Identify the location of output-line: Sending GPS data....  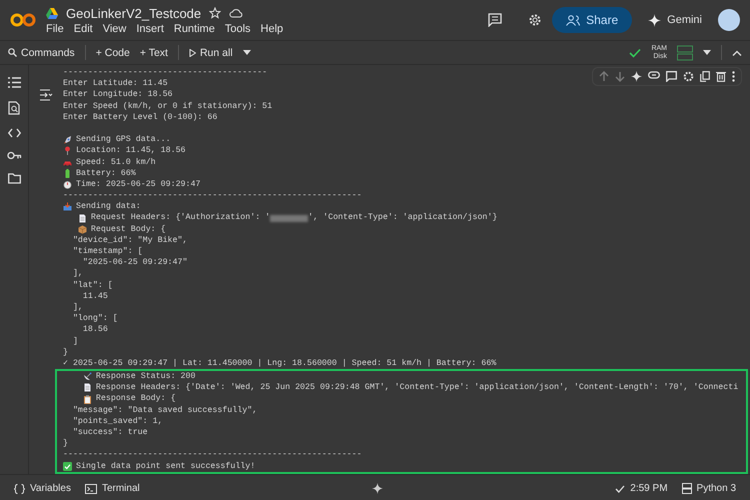
(123, 140).